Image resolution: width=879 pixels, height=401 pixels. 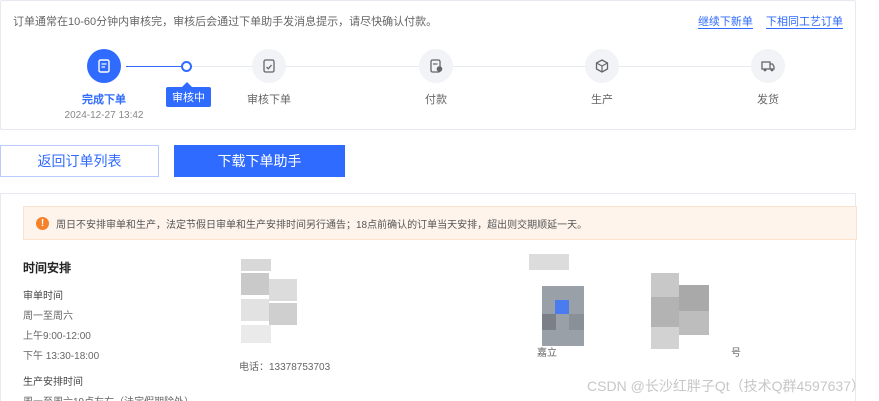 What do you see at coordinates (547, 353) in the screenshot?
I see `partial-company-text: 嘉立` at bounding box center [547, 353].